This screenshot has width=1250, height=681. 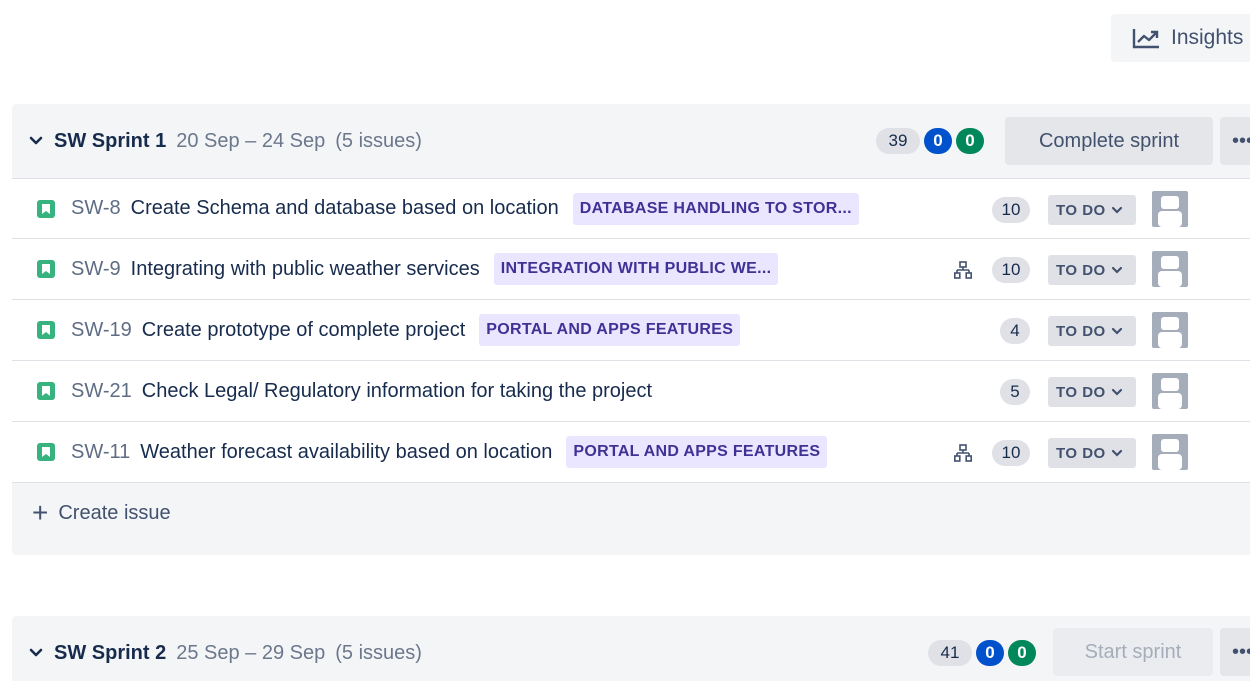 I want to click on sprint-status-counts: 41 0 0, so click(x=982, y=653).